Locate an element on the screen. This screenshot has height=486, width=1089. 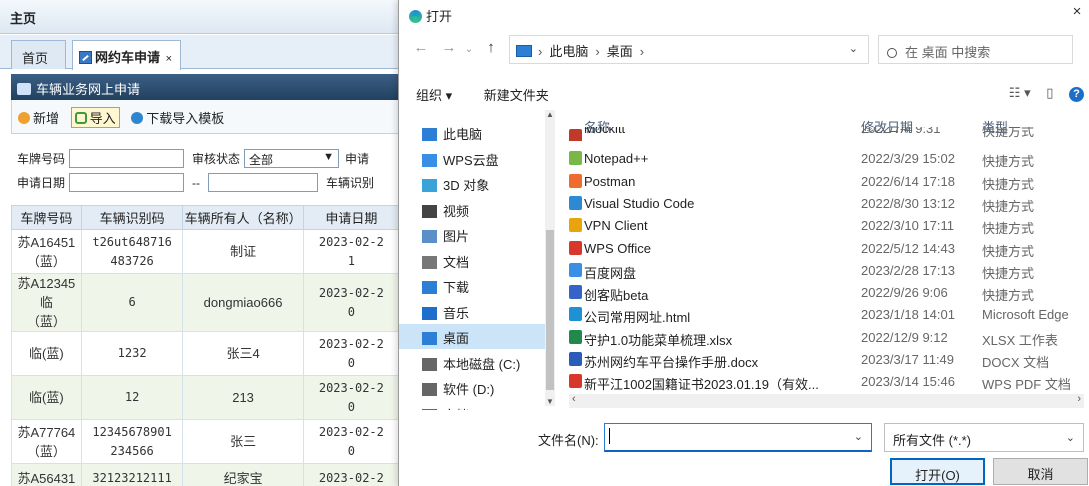
breadcrumb-root: 此电脑 is located at coordinates (568, 51).